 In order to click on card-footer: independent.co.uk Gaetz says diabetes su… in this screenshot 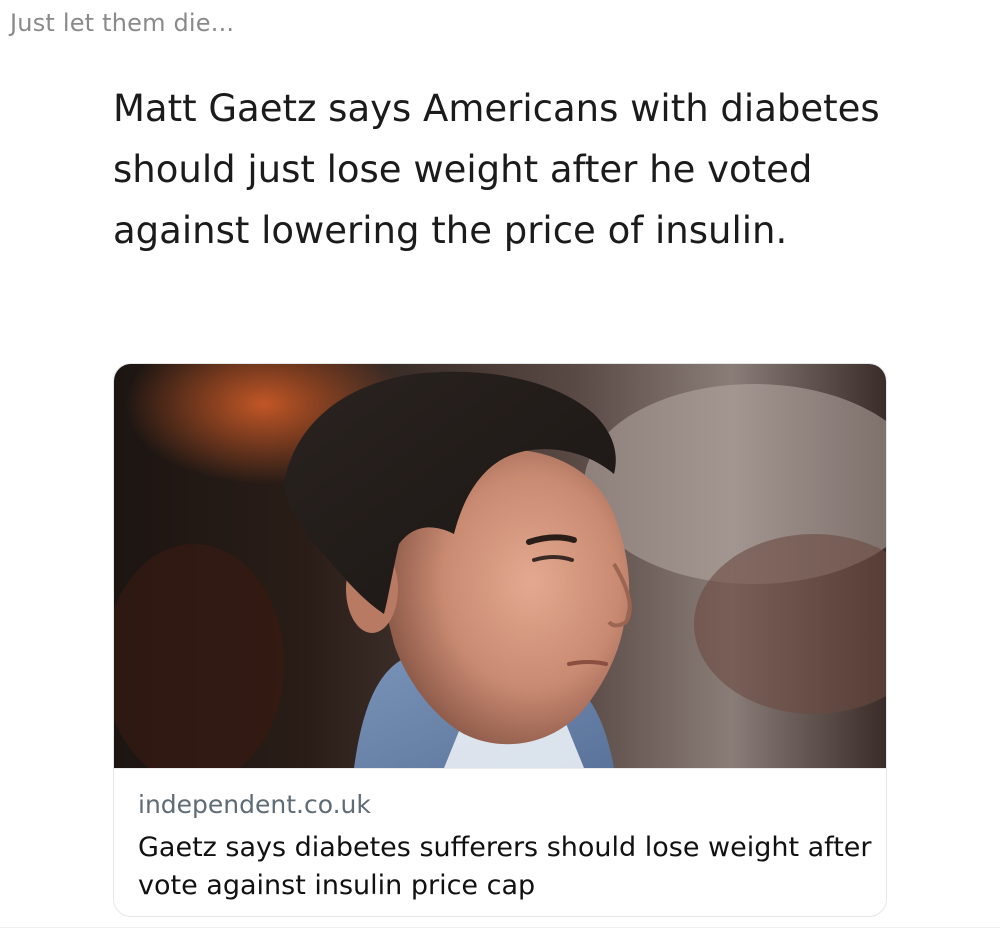, I will do `click(500, 842)`.